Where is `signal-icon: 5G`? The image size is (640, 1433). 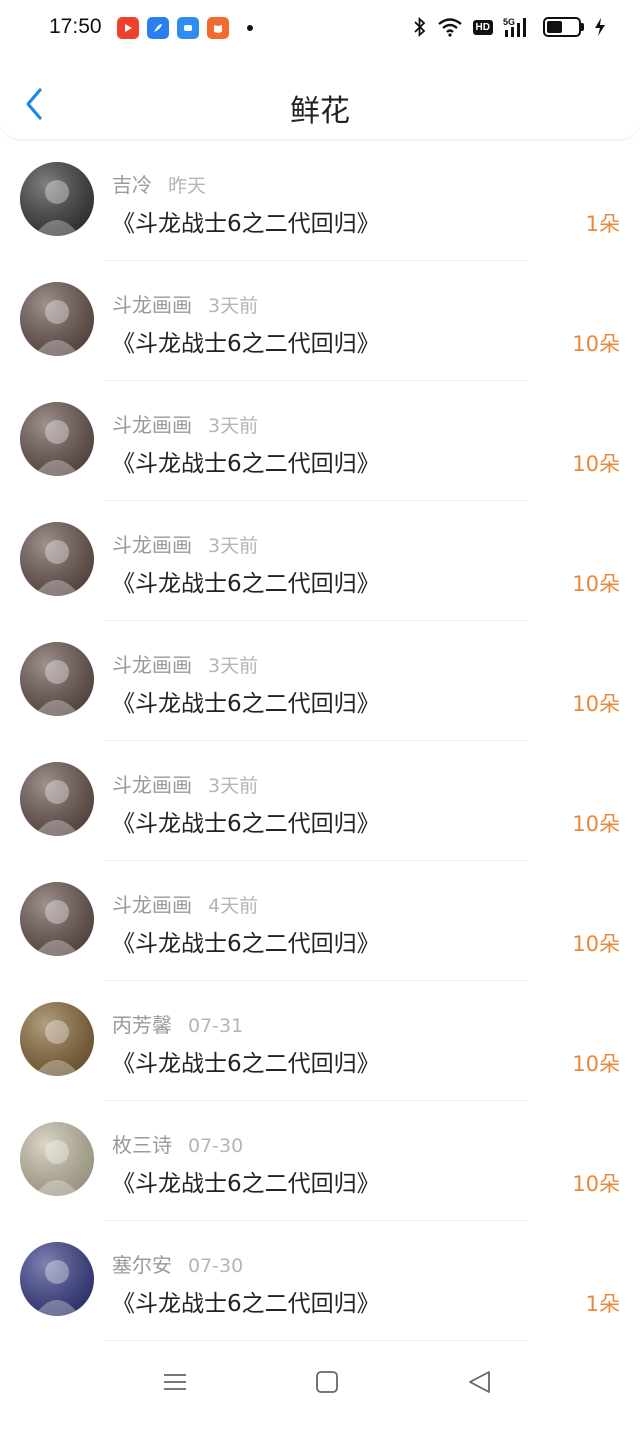 signal-icon: 5G is located at coordinates (518, 27).